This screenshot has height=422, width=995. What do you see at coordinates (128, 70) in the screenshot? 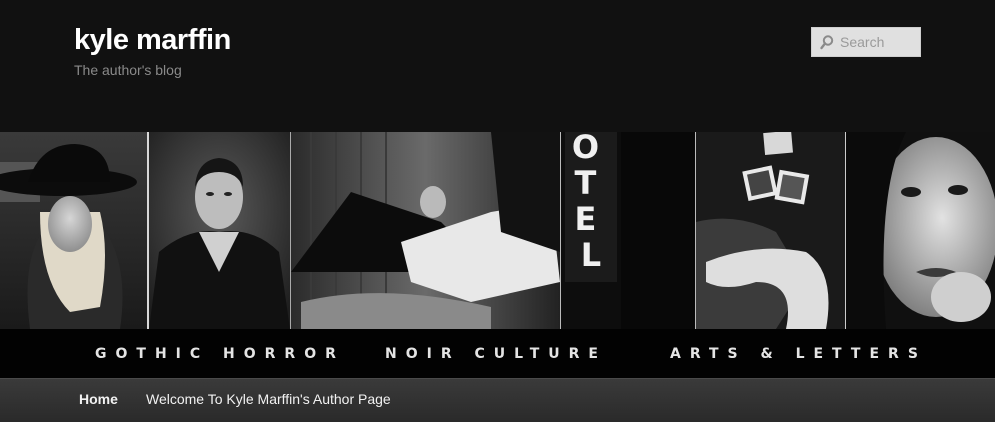
I see `site-description: The author's blog` at bounding box center [128, 70].